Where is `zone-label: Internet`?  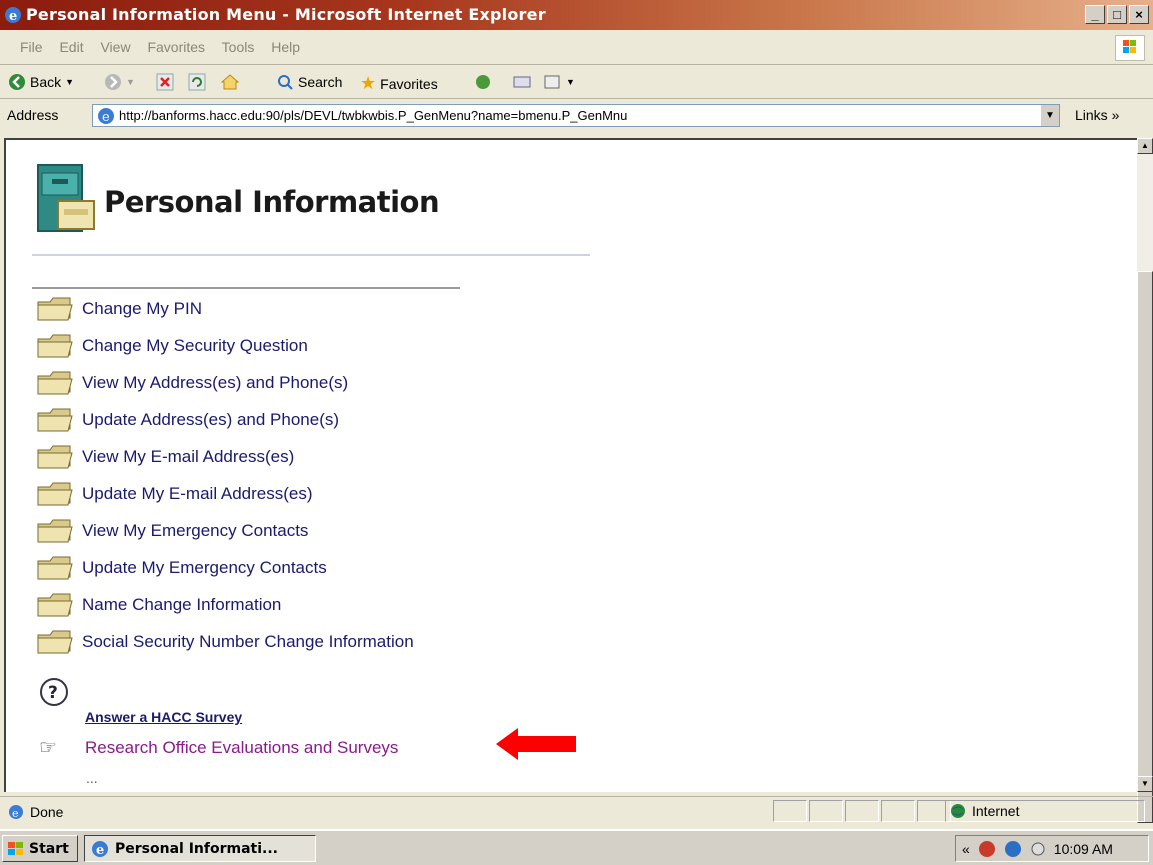 zone-label: Internet is located at coordinates (996, 811).